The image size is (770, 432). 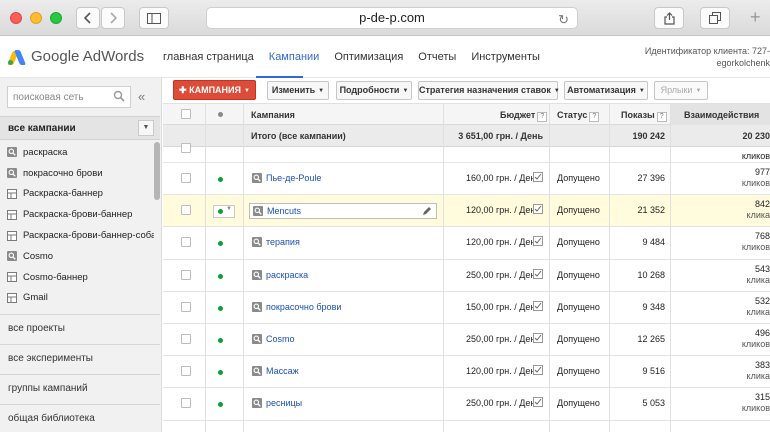 What do you see at coordinates (77, 152) in the screenshot?
I see `sidebar-campaign-item: раскраска` at bounding box center [77, 152].